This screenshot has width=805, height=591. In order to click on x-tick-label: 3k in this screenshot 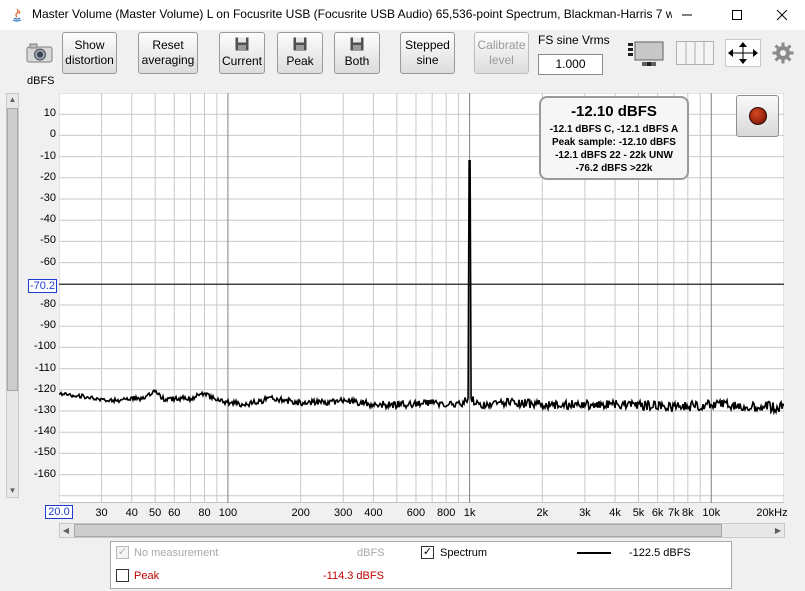, I will do `click(585, 513)`.